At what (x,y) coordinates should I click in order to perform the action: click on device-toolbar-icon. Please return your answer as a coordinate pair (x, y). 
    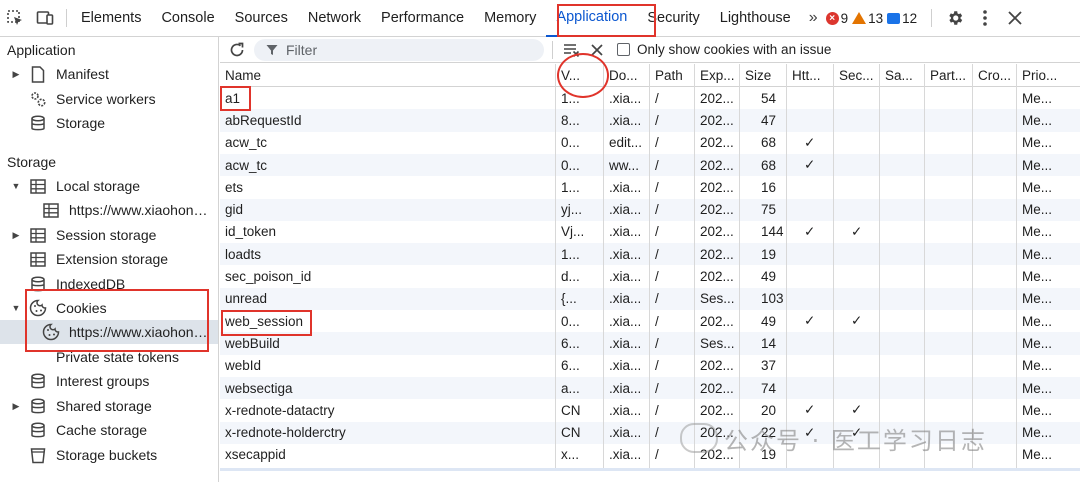
    Looking at the image, I should click on (45, 18).